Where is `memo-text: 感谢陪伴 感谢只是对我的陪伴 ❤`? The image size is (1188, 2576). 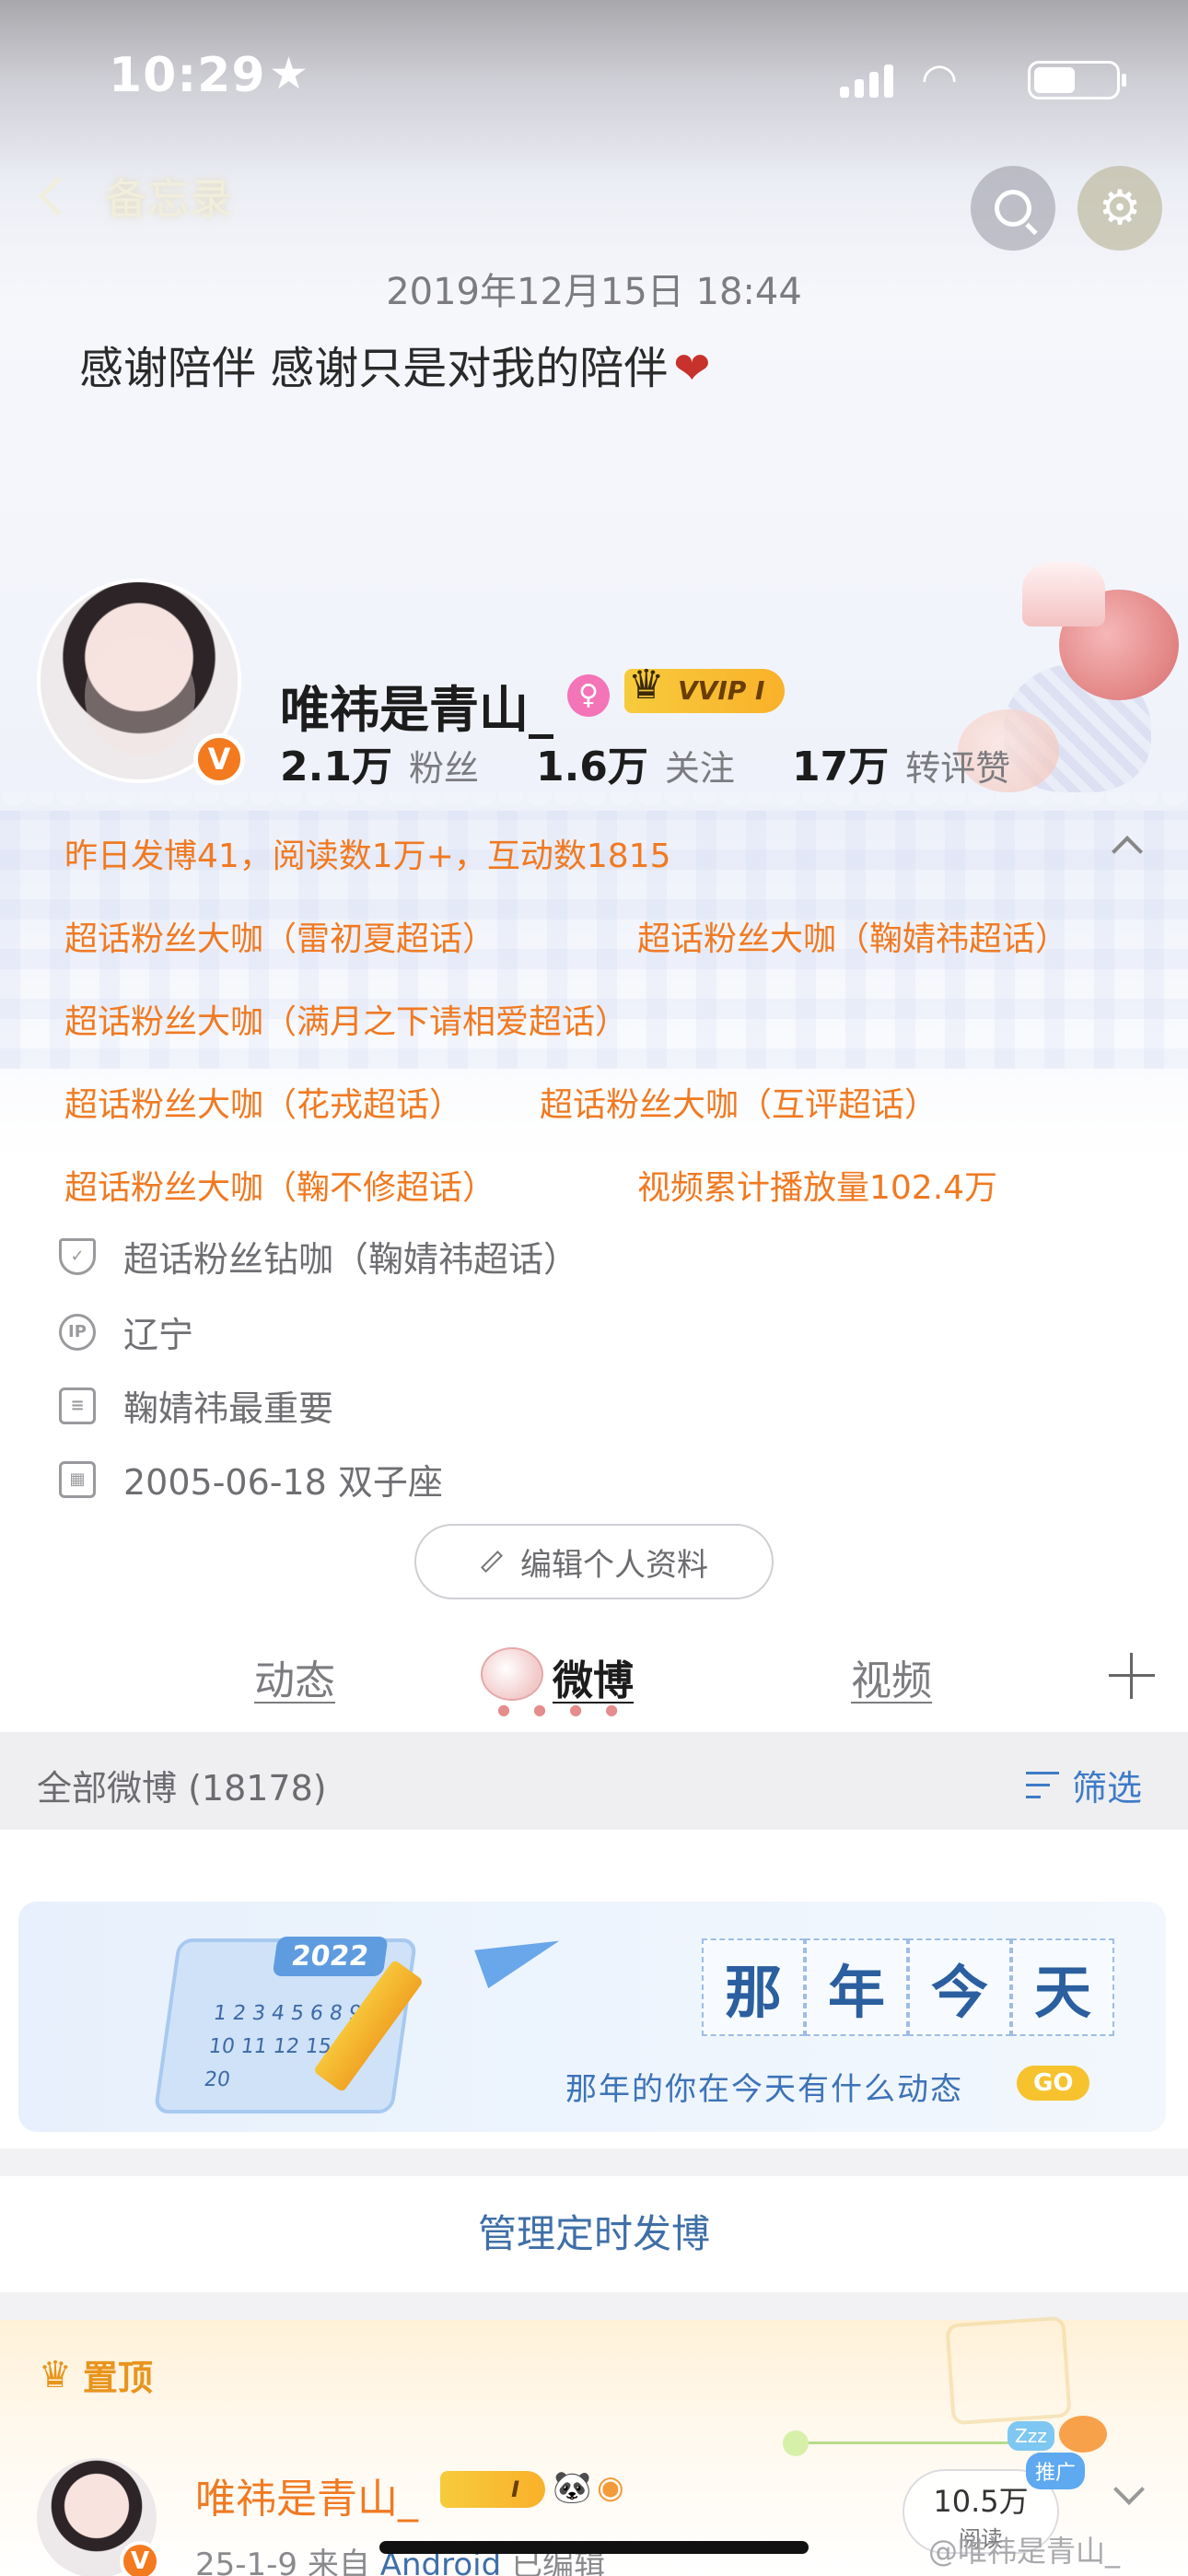
memo-text: 感谢陪伴 感谢只是对我的陪伴 ❤ is located at coordinates (394, 364).